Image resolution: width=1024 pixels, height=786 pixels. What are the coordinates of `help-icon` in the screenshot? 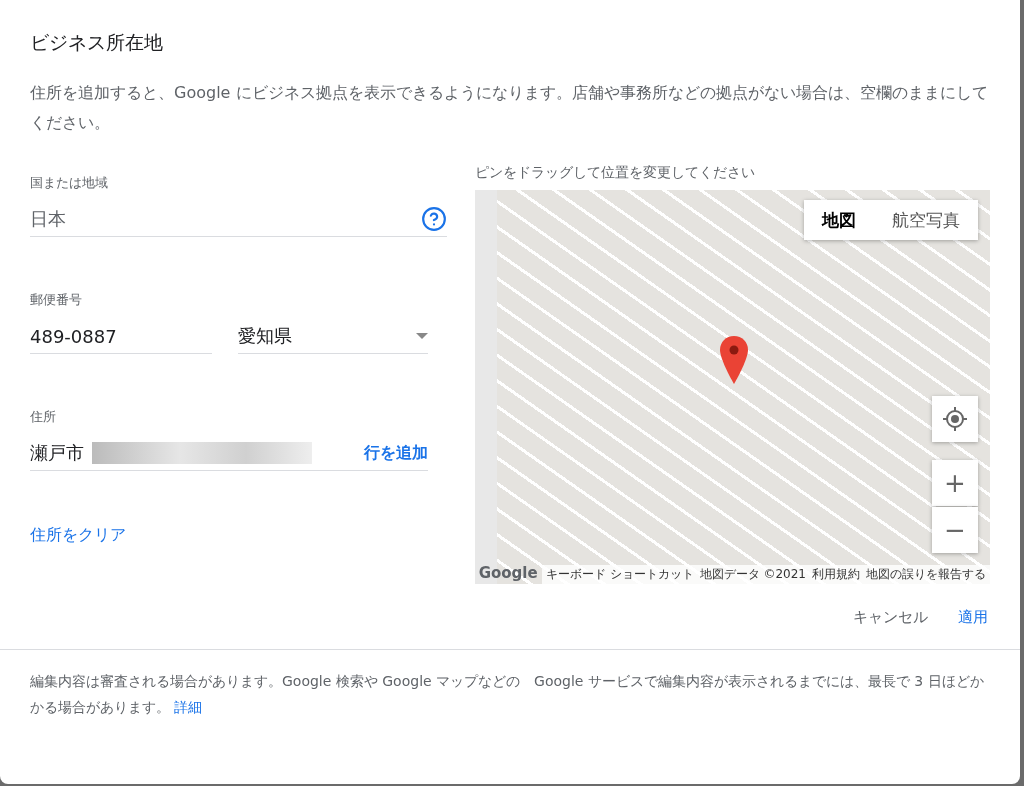 It's located at (433, 219).